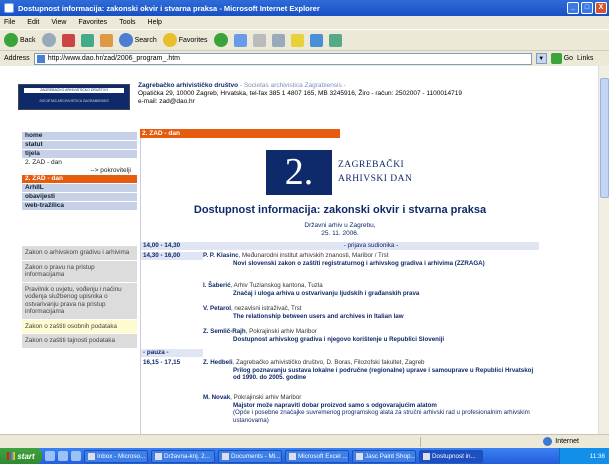 The image size is (609, 464). What do you see at coordinates (299, 172) in the screenshot?
I see `banner-number: 2.` at bounding box center [299, 172].